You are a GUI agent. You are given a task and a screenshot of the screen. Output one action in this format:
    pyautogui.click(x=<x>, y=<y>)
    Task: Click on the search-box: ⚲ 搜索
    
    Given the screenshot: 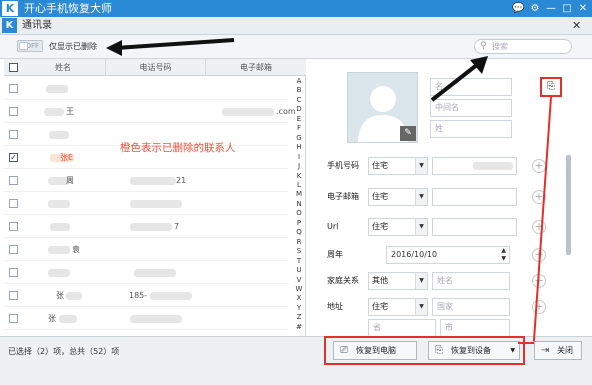 What is the action you would take?
    pyautogui.click(x=523, y=46)
    